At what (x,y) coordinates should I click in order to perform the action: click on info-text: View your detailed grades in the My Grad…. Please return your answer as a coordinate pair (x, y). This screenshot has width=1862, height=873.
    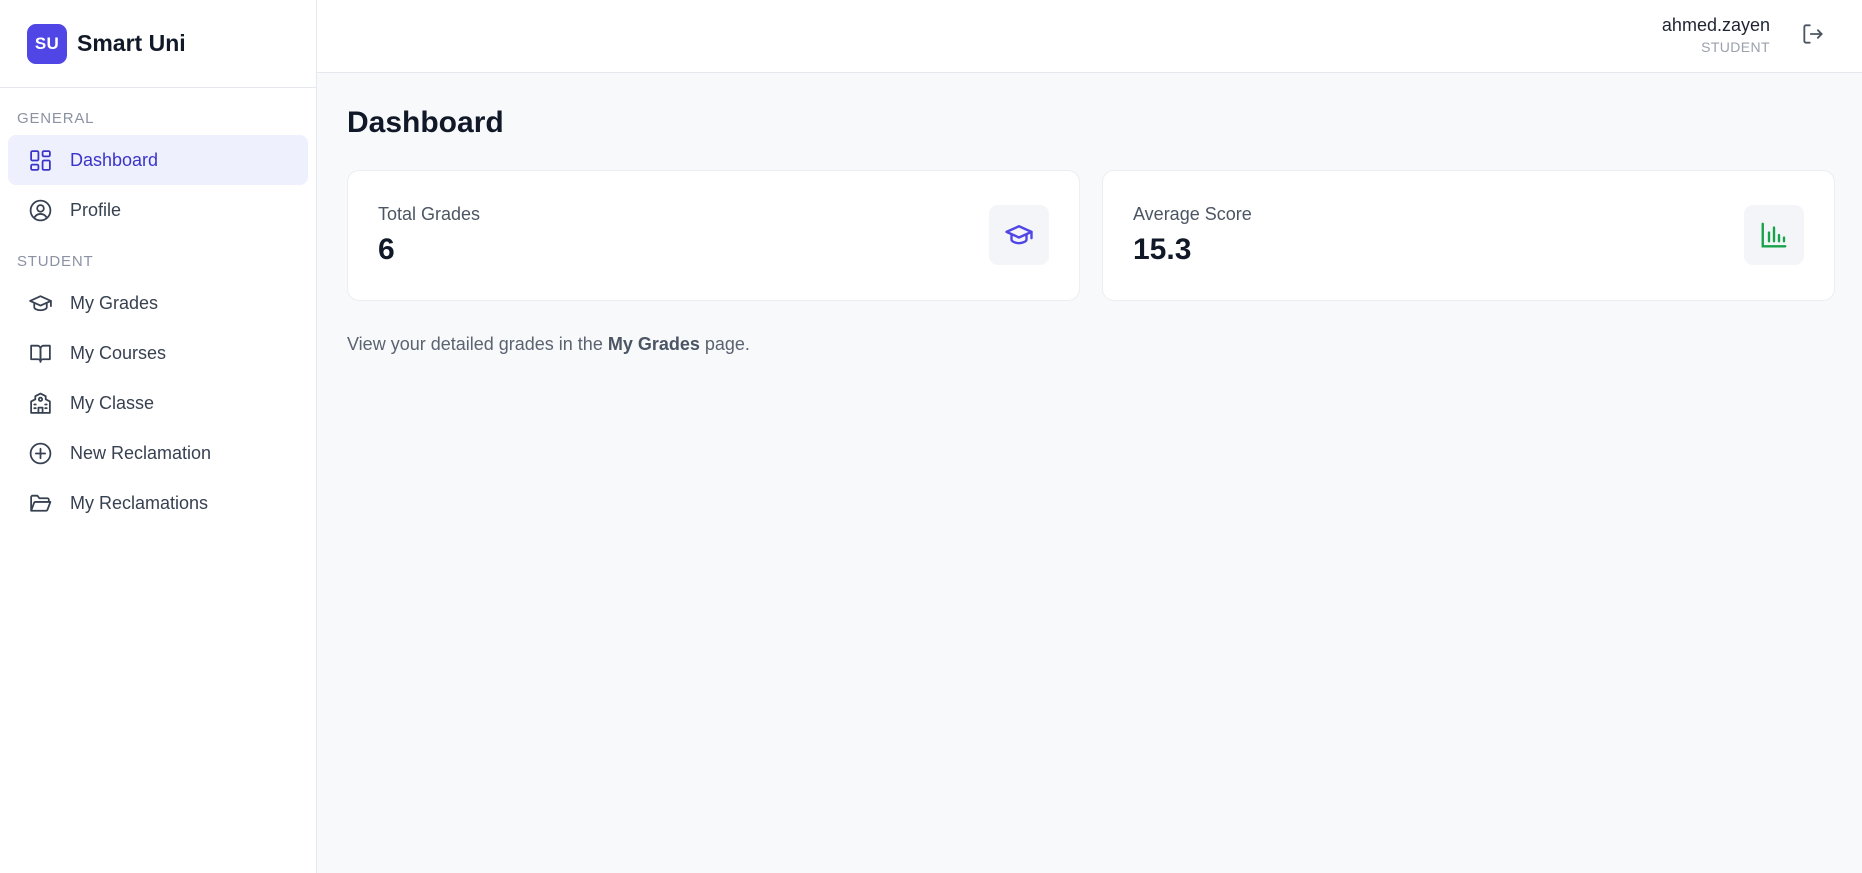
    Looking at the image, I should click on (1091, 344).